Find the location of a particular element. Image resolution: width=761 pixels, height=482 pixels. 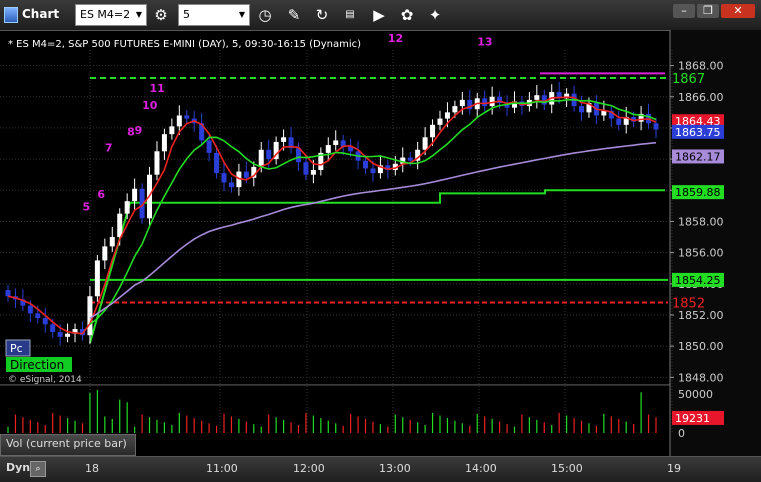

price-marker-label: 1863.75 is located at coordinates (698, 132).